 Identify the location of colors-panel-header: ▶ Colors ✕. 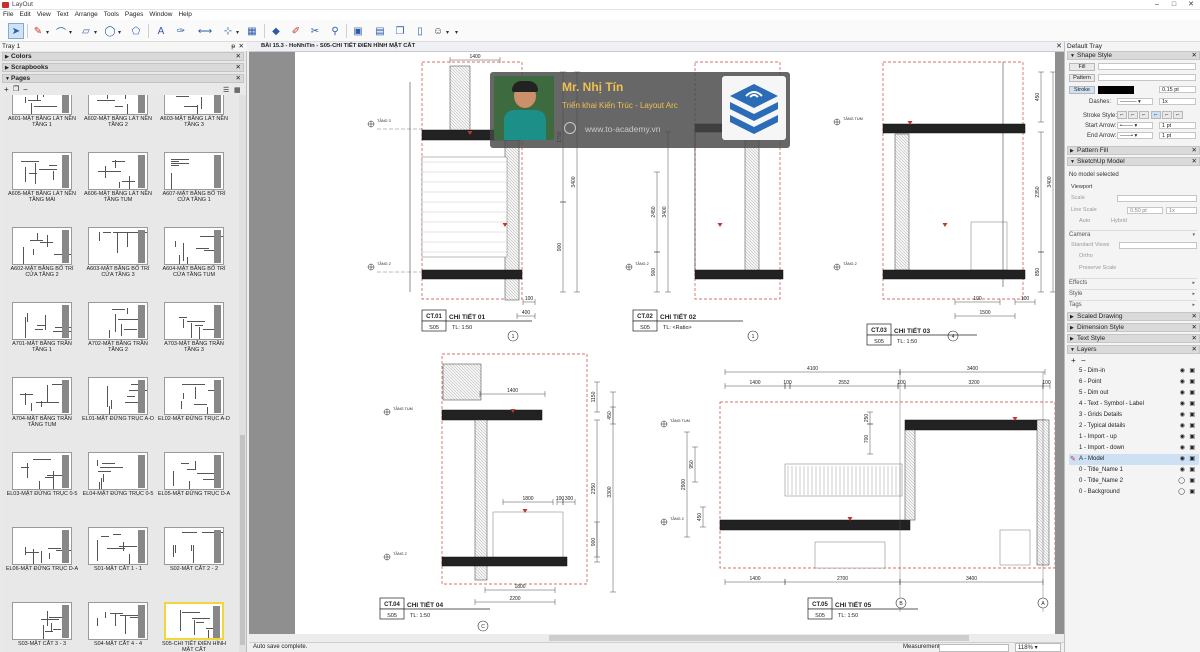
(123, 56).